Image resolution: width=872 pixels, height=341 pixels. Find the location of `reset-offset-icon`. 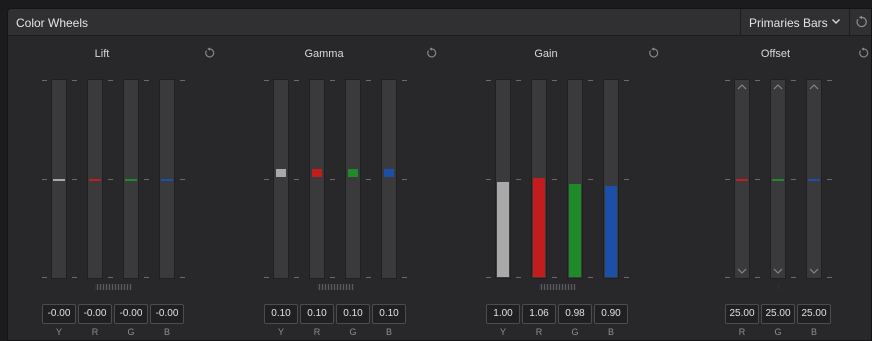

reset-offset-icon is located at coordinates (864, 53).